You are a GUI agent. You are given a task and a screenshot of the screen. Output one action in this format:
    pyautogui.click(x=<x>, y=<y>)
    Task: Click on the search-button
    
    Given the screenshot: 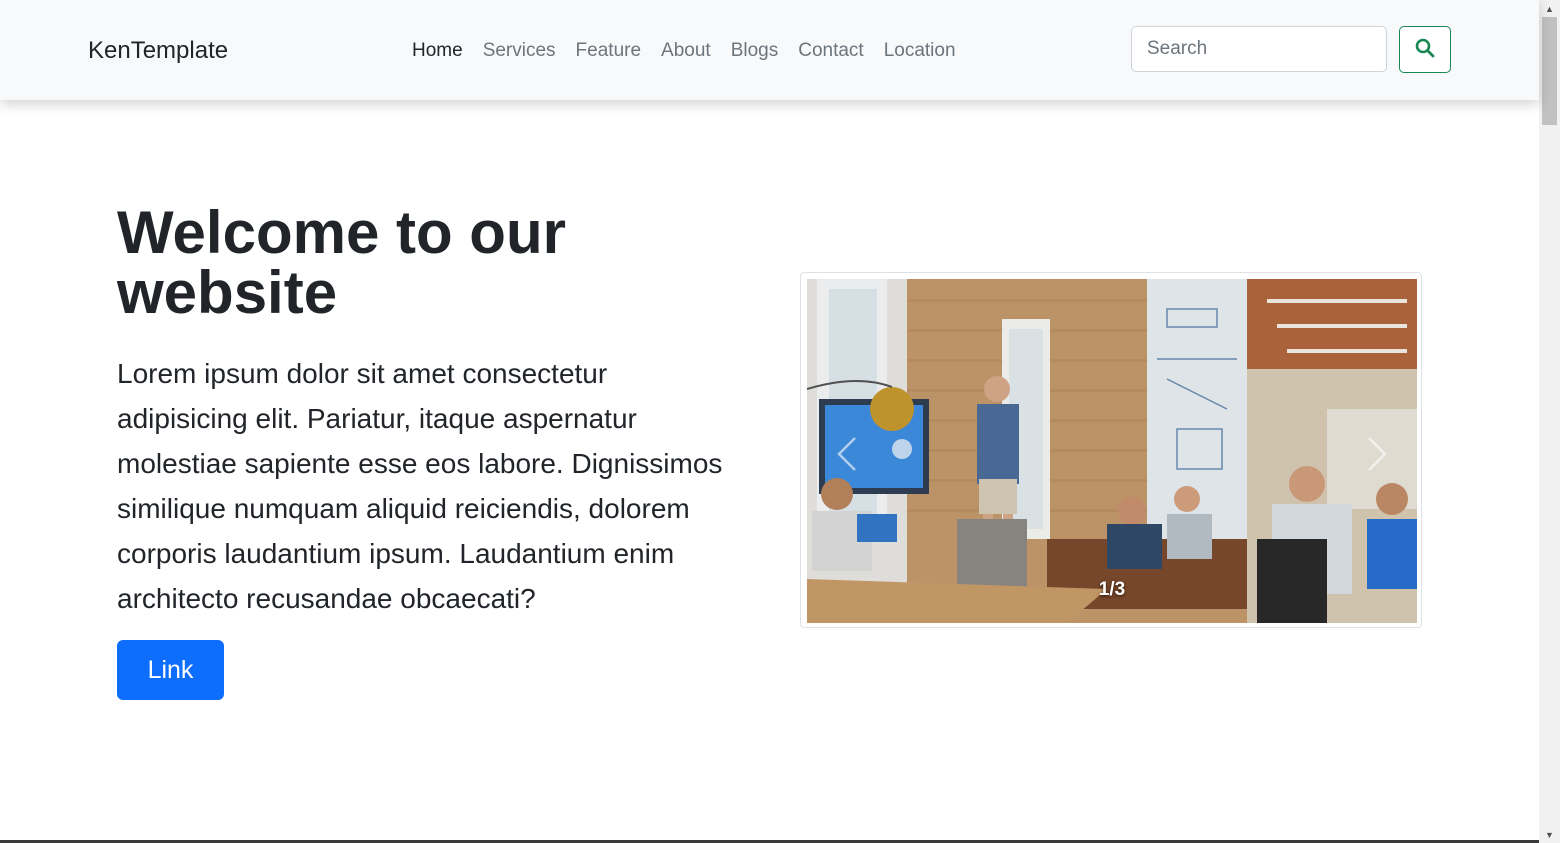 What is the action you would take?
    pyautogui.click(x=1425, y=49)
    